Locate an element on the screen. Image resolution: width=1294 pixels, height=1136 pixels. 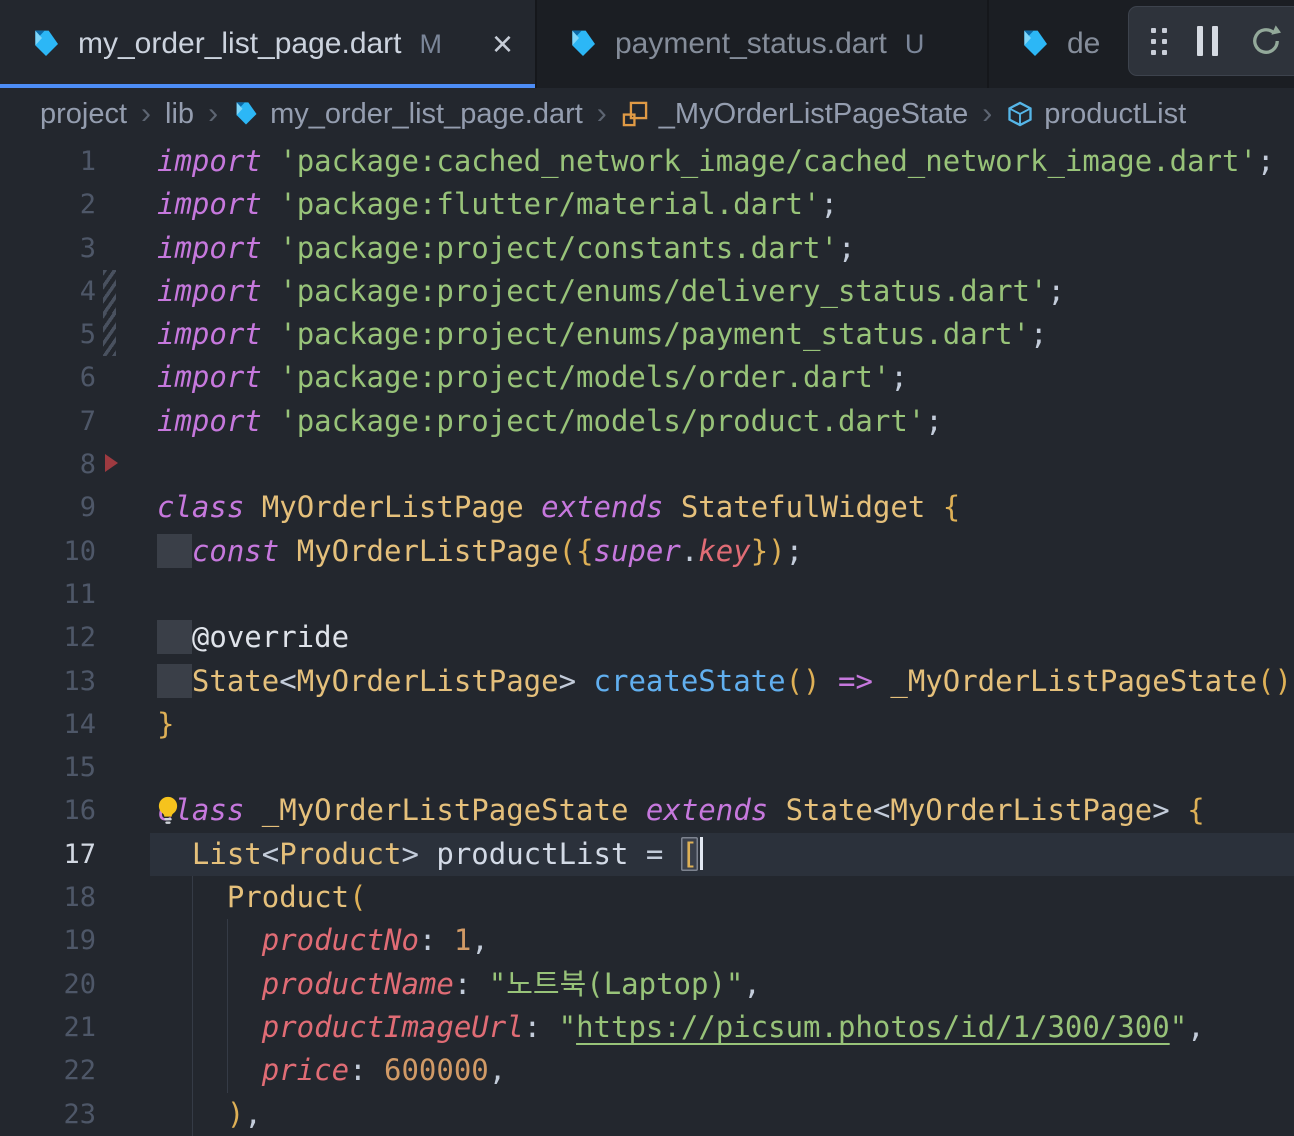
gutter: 3 is located at coordinates (75, 248).